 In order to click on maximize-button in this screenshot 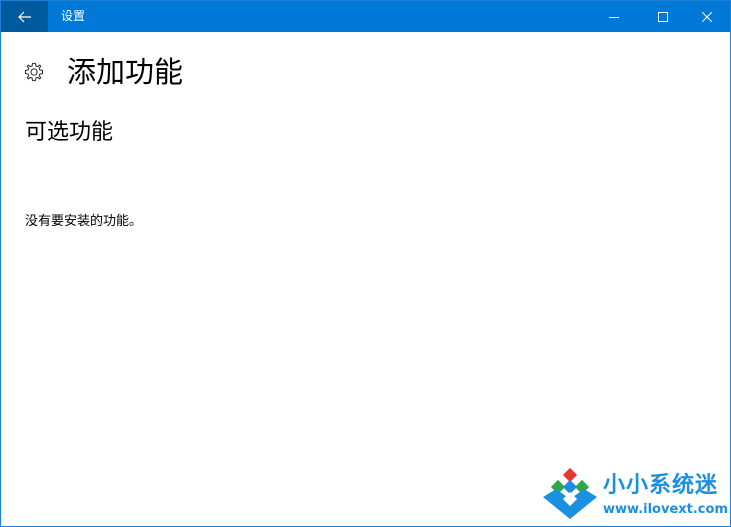, I will do `click(663, 16)`.